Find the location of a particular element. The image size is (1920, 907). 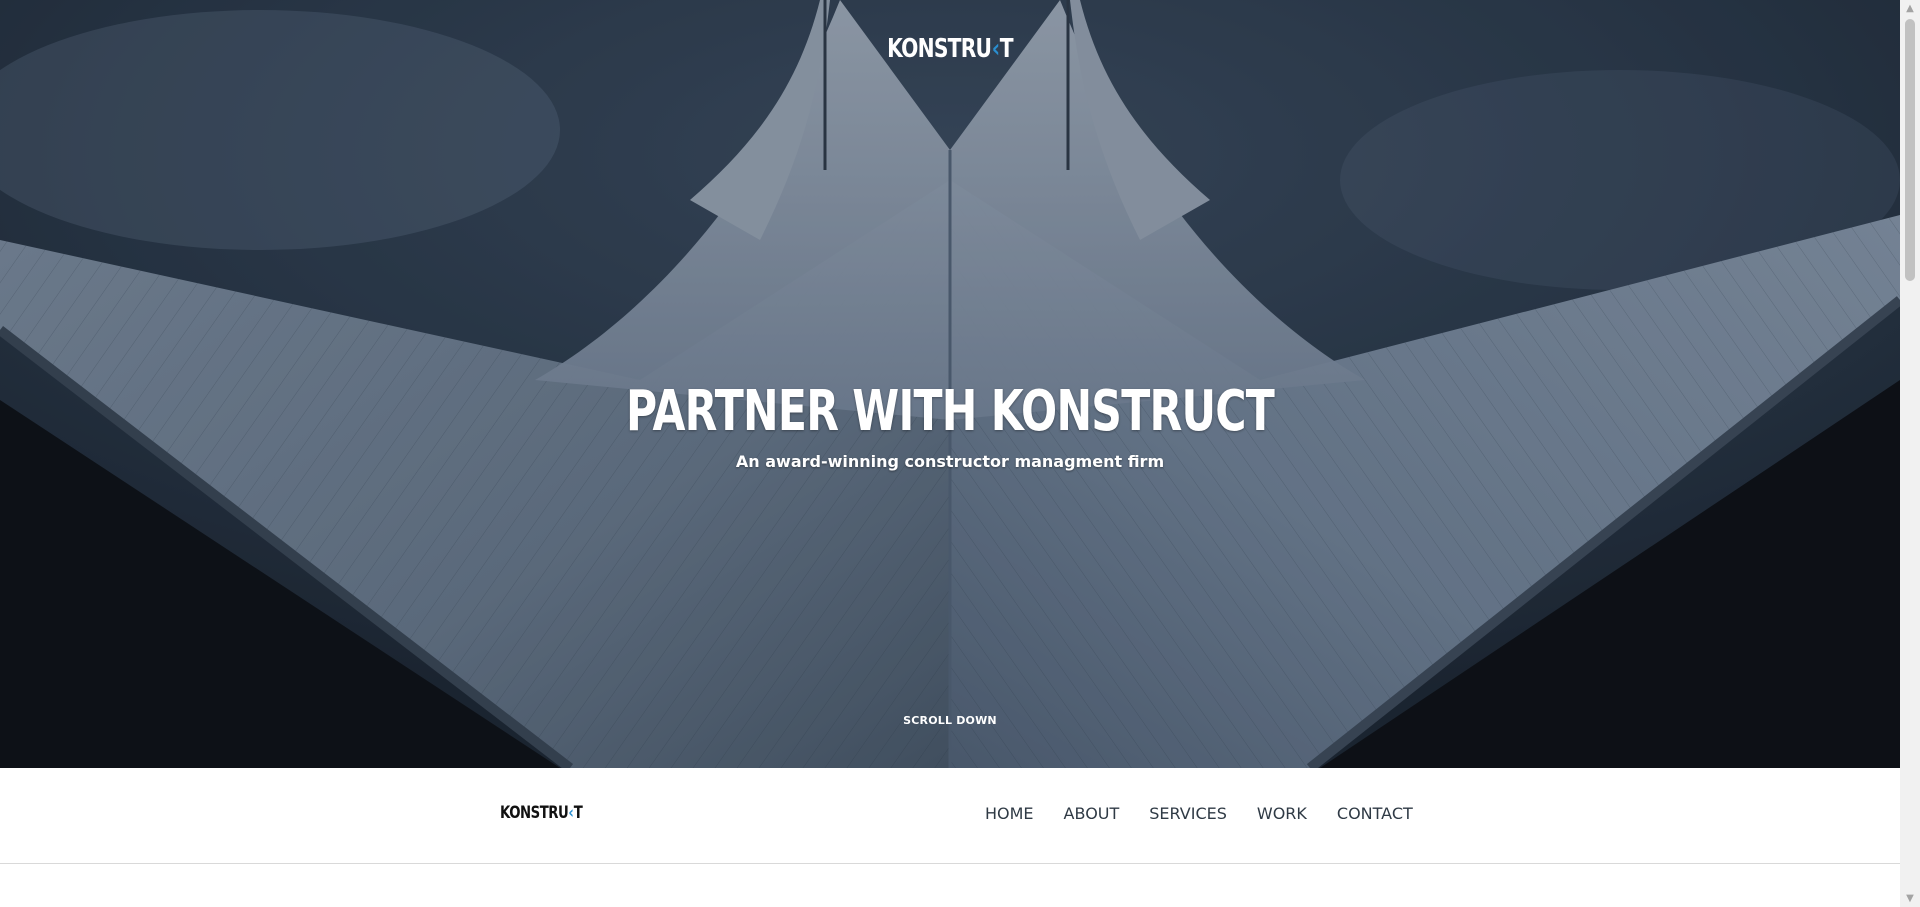

nav-link-home: HOME is located at coordinates (1009, 814).